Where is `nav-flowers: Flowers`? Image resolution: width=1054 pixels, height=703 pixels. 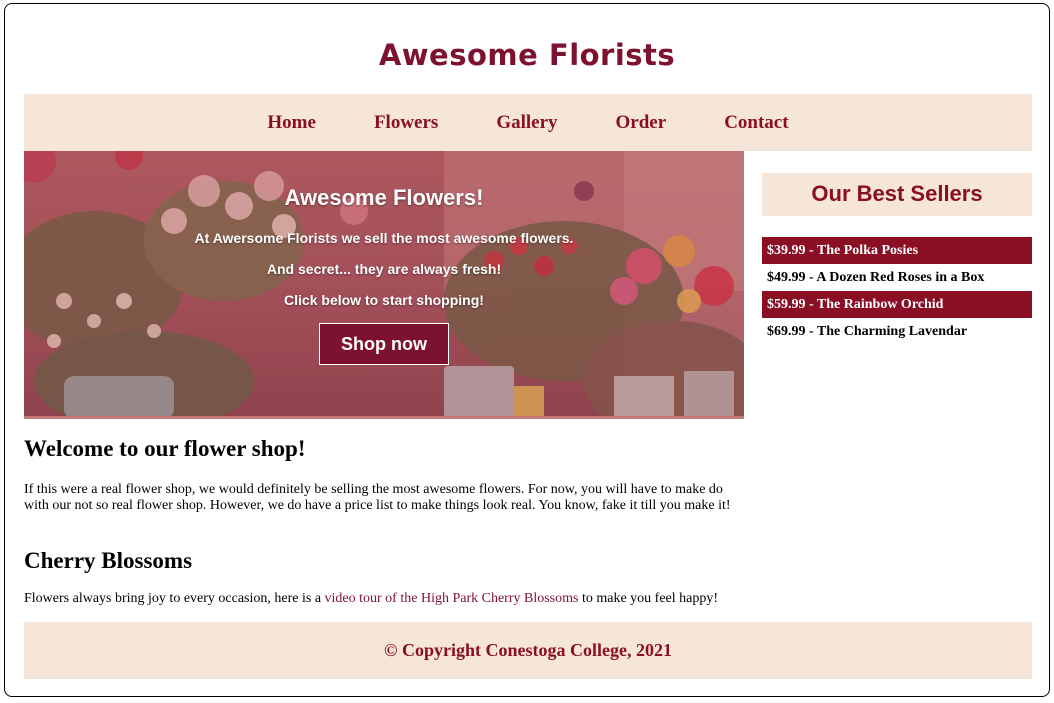 nav-flowers: Flowers is located at coordinates (406, 123).